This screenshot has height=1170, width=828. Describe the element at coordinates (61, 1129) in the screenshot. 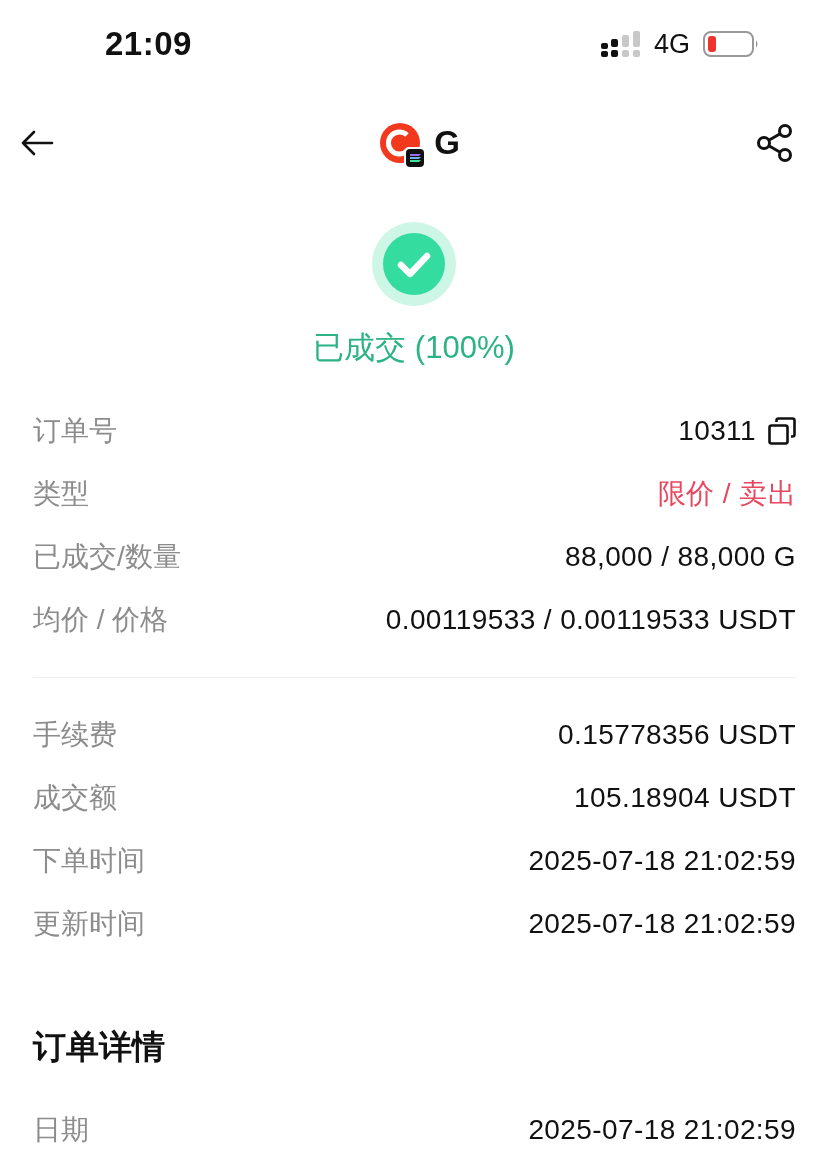

I see `field-label: 日期` at that location.